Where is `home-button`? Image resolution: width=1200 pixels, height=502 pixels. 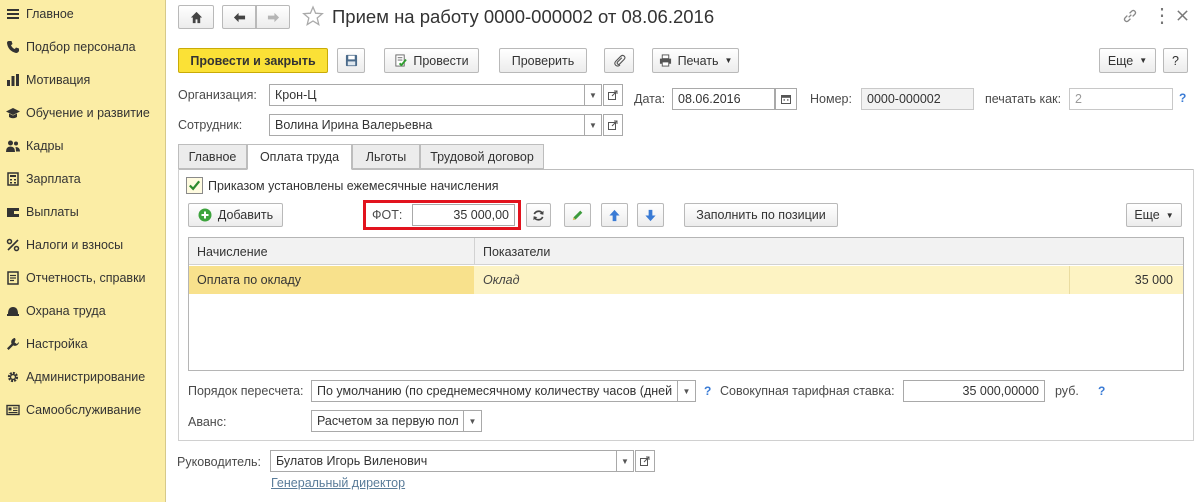
home-button is located at coordinates (196, 17).